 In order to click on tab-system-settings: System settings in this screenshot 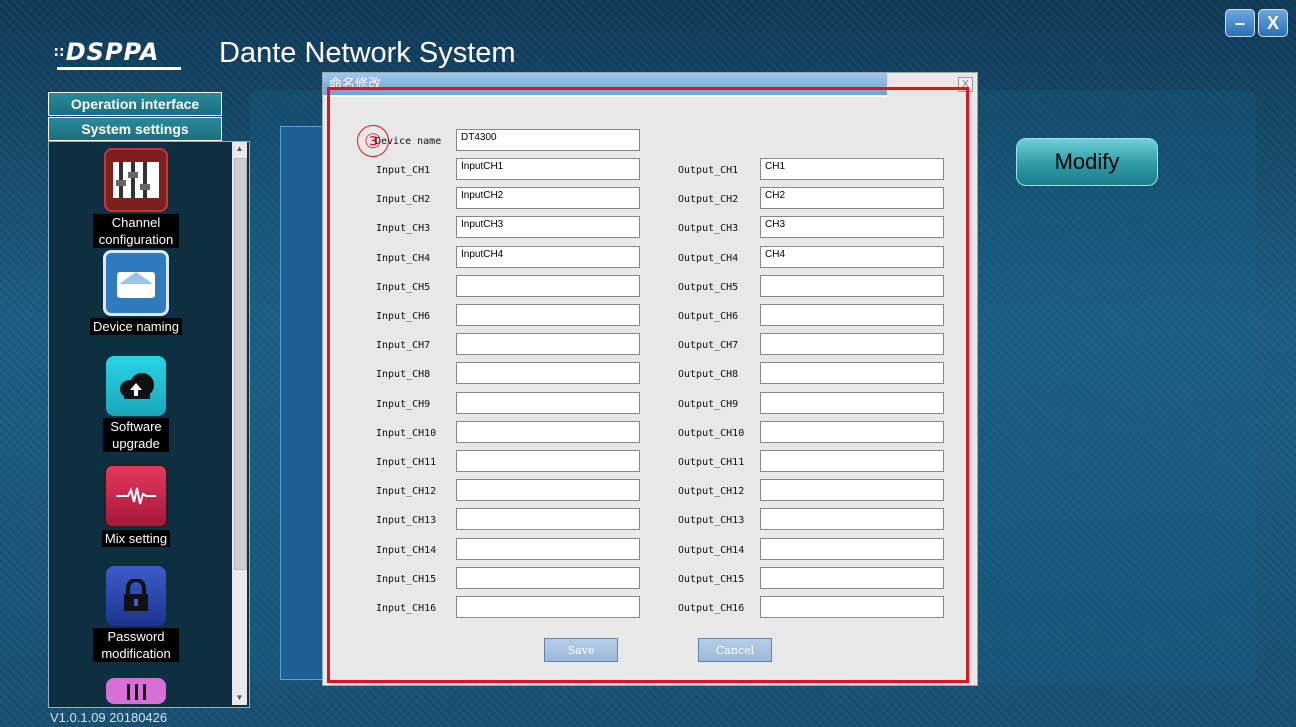, I will do `click(135, 129)`.